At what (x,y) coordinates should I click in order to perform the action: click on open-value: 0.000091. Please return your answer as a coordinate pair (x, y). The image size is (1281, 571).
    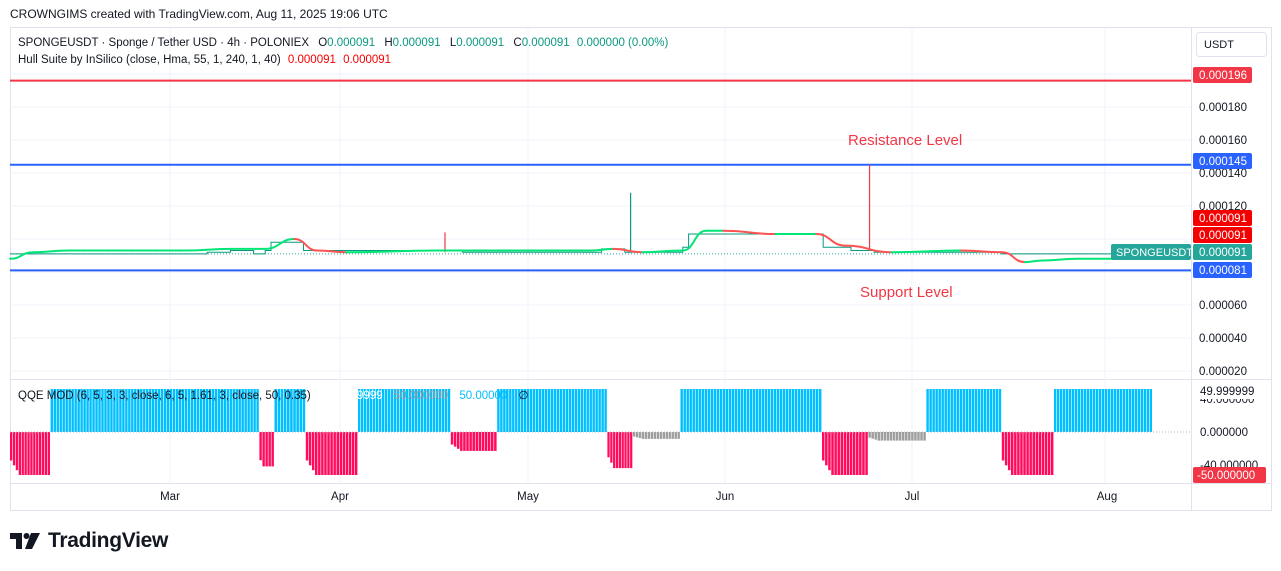
    Looking at the image, I should click on (351, 43).